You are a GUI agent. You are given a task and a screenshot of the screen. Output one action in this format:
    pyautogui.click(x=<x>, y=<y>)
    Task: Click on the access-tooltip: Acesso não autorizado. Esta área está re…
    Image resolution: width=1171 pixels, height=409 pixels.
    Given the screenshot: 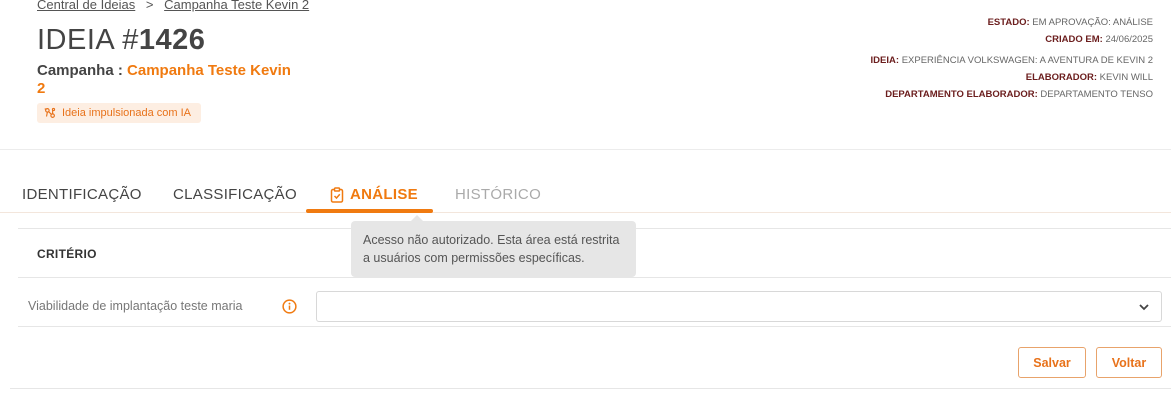 What is the action you would take?
    pyautogui.click(x=493, y=246)
    